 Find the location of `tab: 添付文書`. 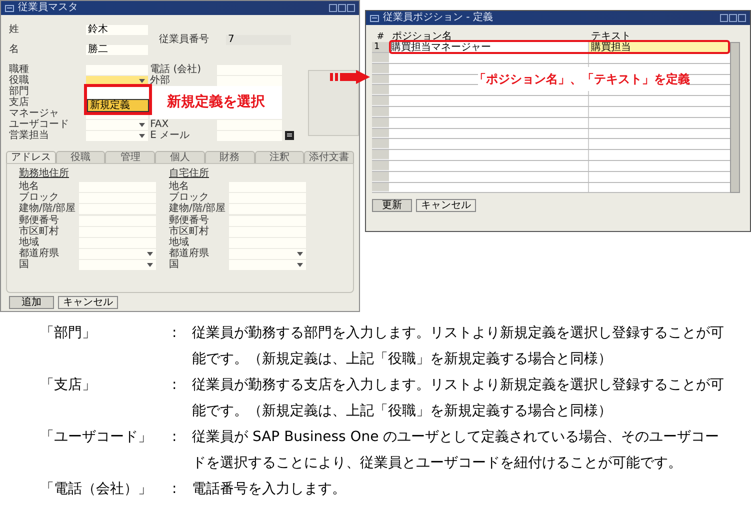

tab: 添付文書 is located at coordinates (329, 157).